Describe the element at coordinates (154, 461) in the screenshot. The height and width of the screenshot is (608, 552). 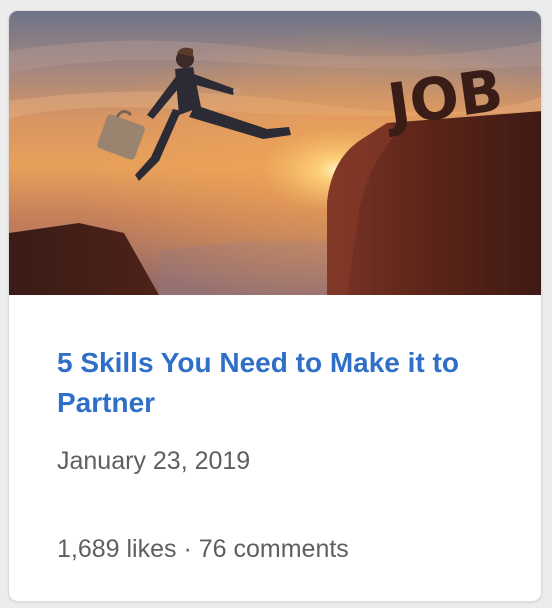
I see `publish-date: January 23, 2019` at that location.